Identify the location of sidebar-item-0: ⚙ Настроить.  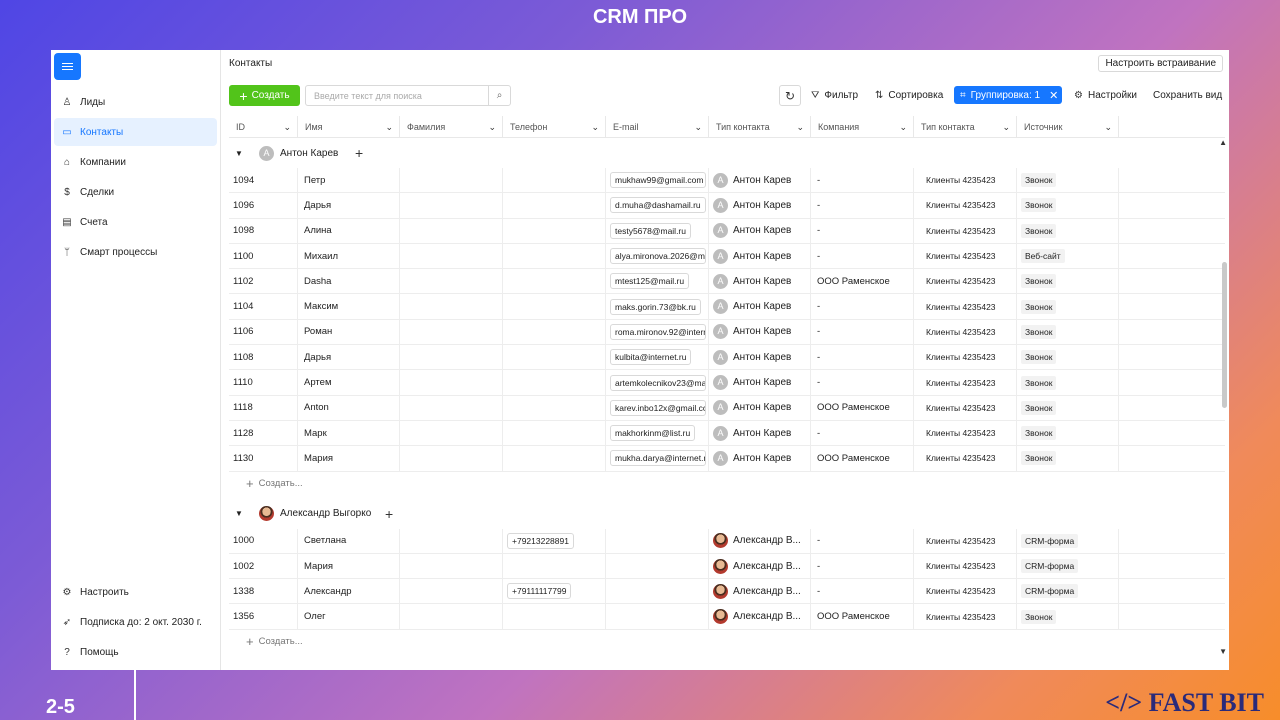
(135, 592).